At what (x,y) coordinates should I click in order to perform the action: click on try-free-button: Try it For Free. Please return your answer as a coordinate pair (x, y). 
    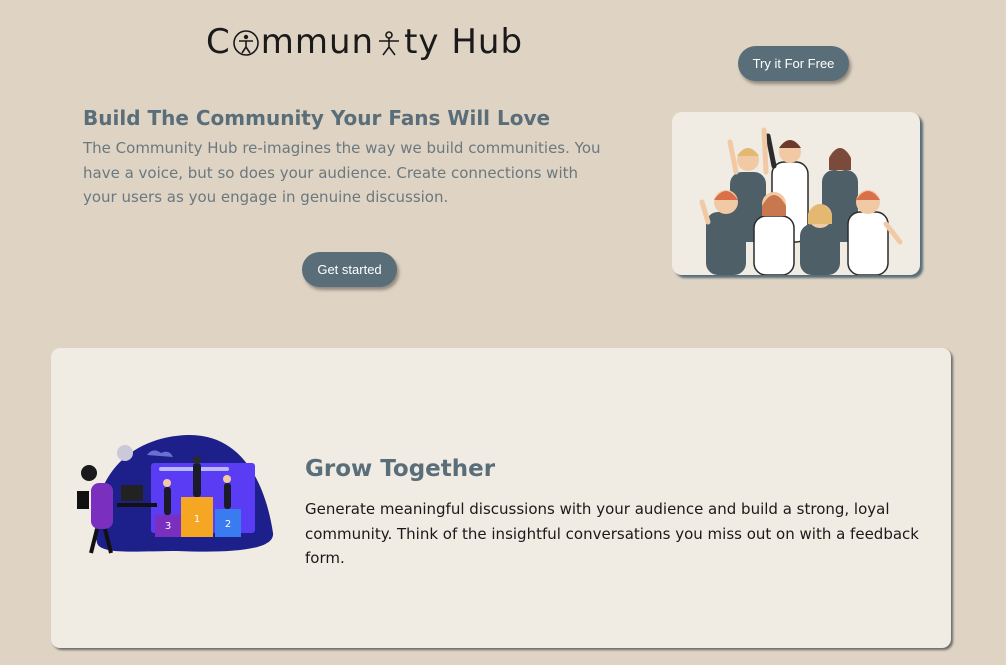
    Looking at the image, I should click on (793, 63).